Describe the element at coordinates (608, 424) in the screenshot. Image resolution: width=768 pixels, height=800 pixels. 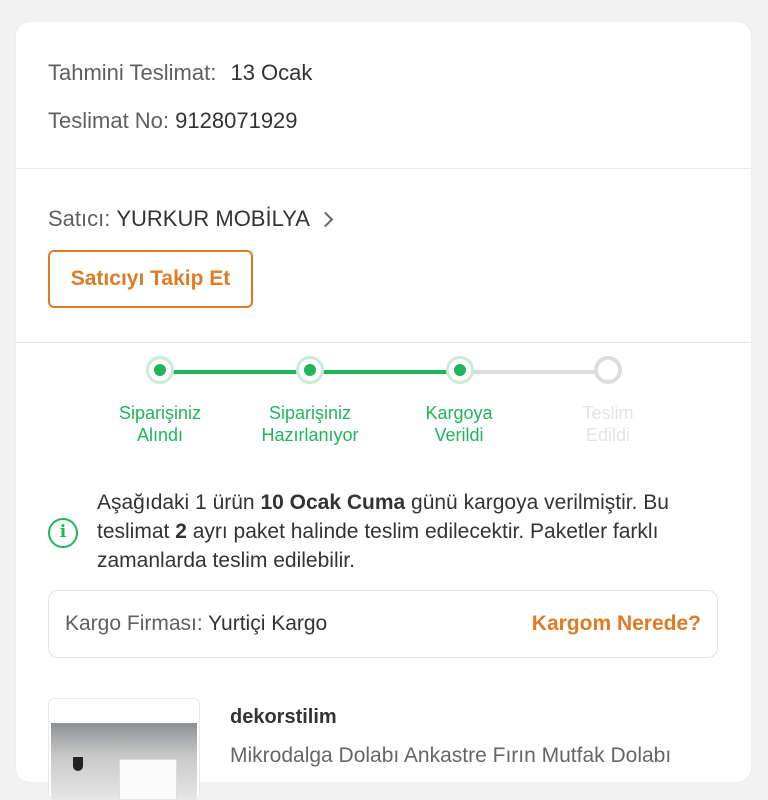
I see `step-4-label: Teslim Edildi` at that location.